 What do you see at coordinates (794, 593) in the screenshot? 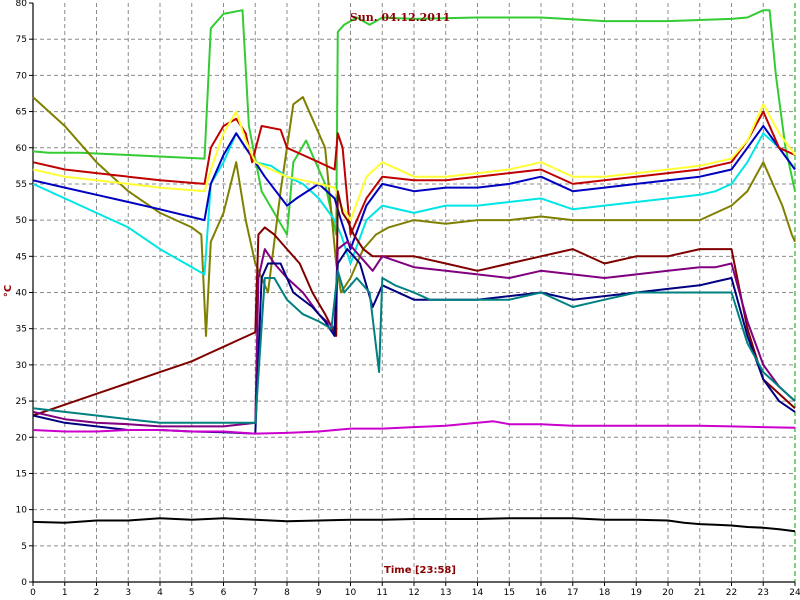
I see `x-tick-label: 24` at bounding box center [794, 593].